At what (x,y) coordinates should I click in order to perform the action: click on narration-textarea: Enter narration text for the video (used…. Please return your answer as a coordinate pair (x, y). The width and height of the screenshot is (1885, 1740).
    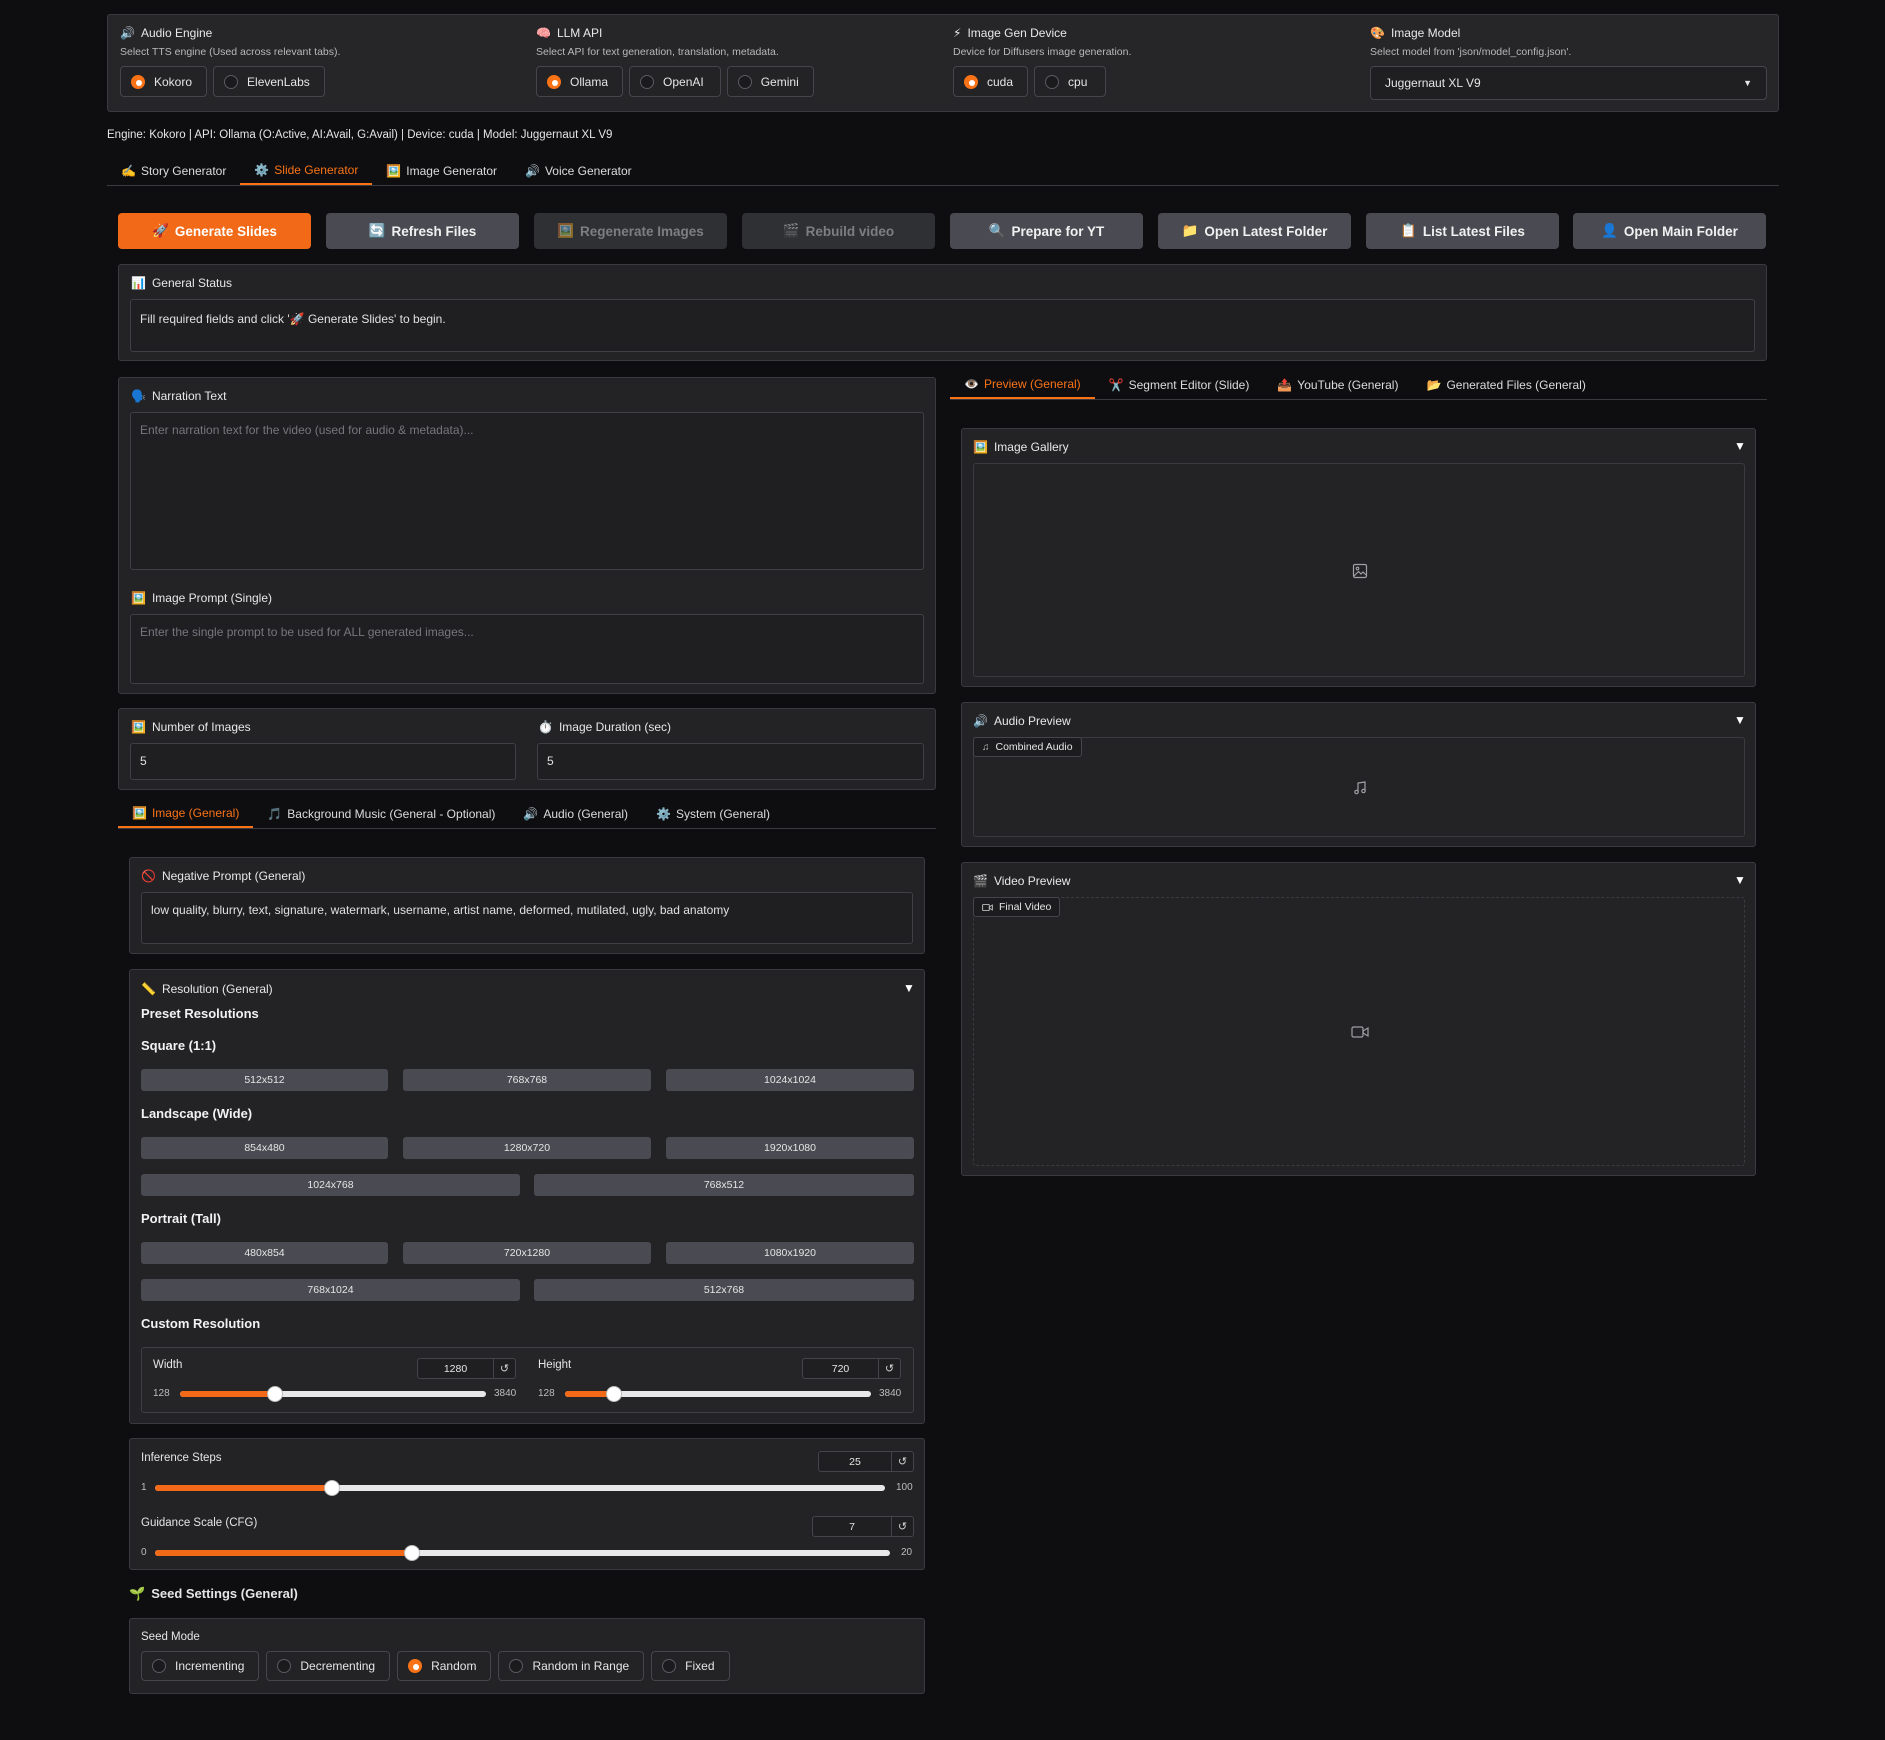
    Looking at the image, I should click on (527, 491).